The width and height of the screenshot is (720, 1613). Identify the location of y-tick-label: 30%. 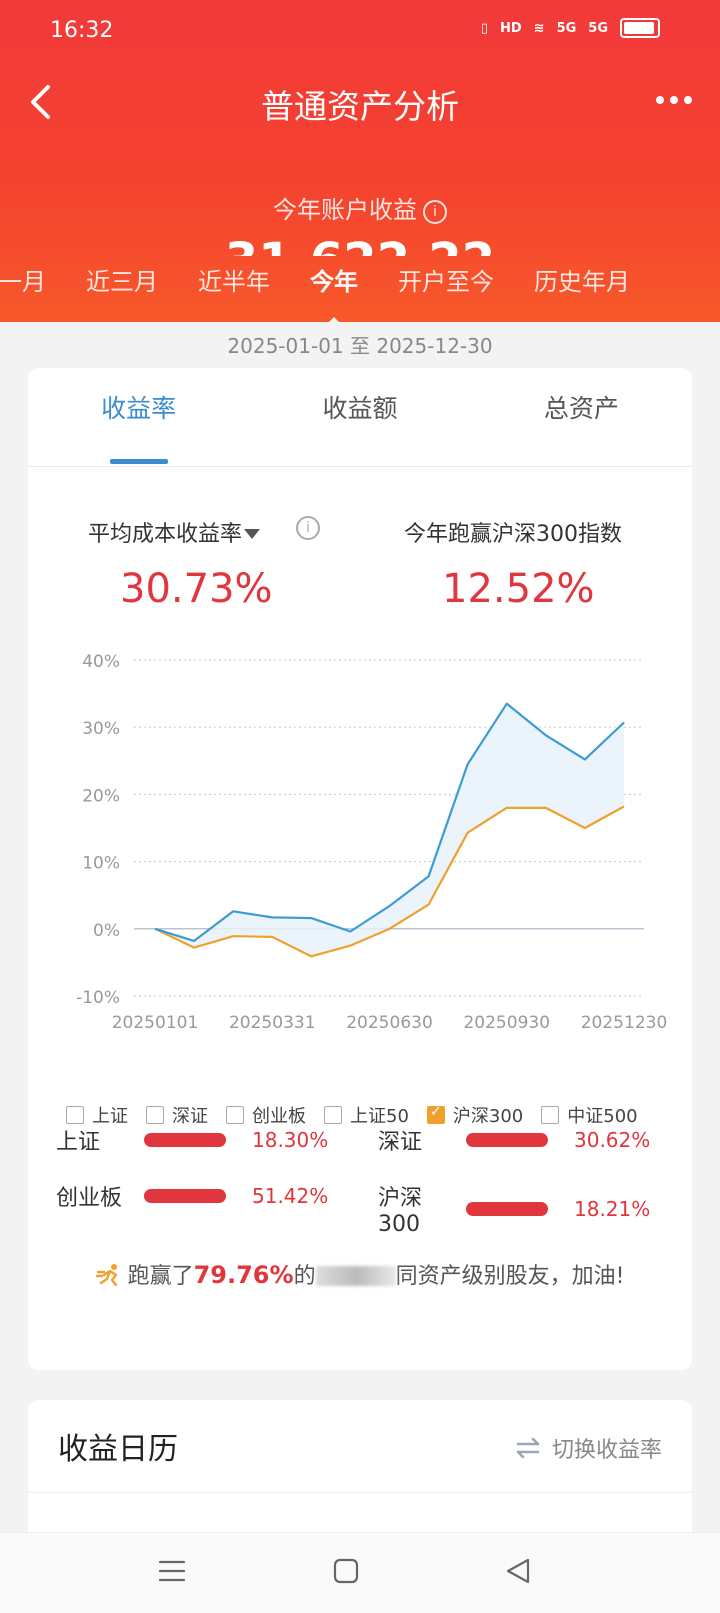
(101, 729).